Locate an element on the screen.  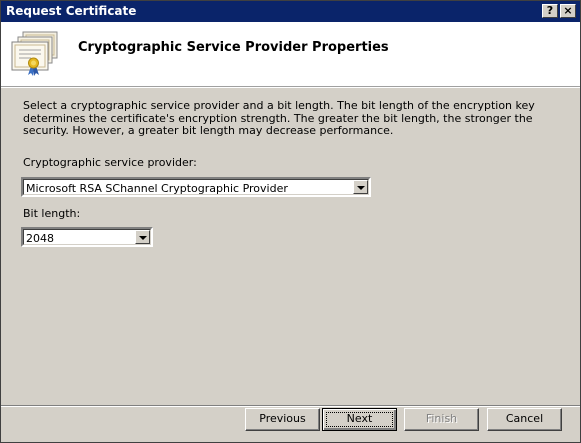
help-button: ? is located at coordinates (550, 11).